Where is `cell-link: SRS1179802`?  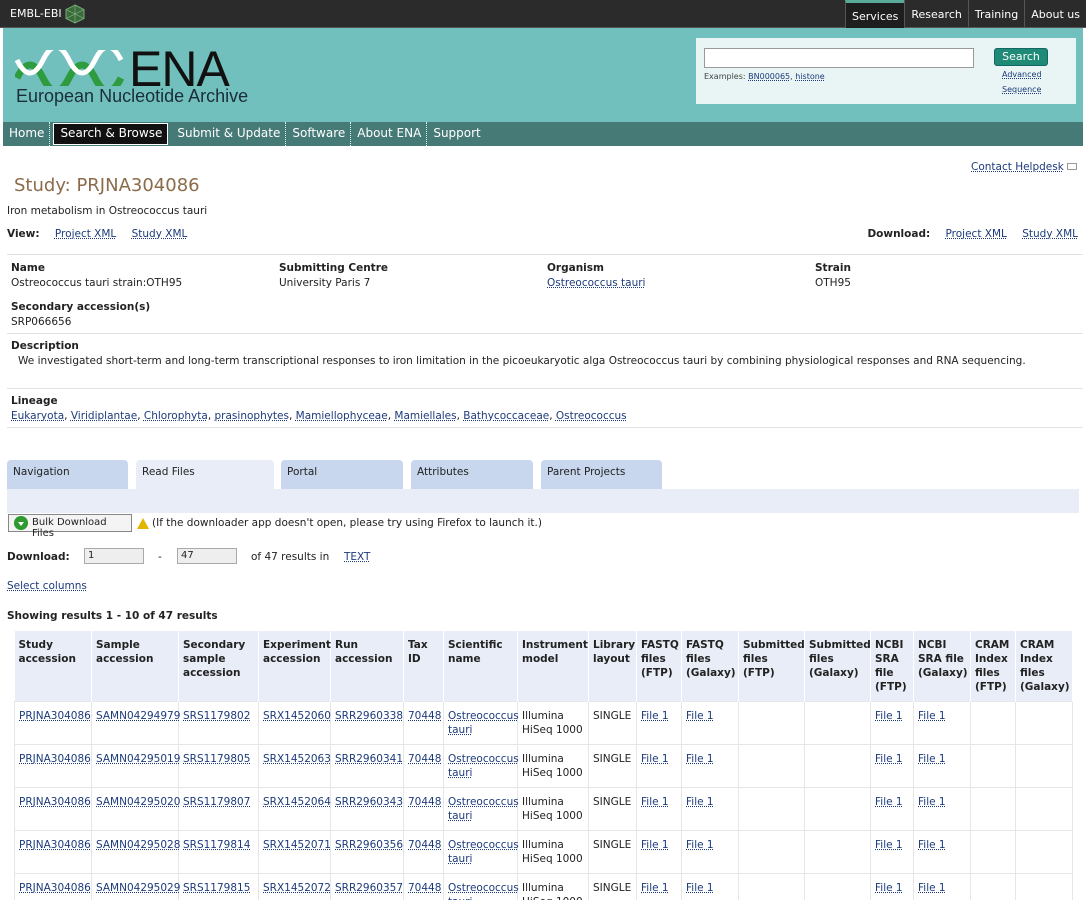
cell-link: SRS1179802 is located at coordinates (216, 716).